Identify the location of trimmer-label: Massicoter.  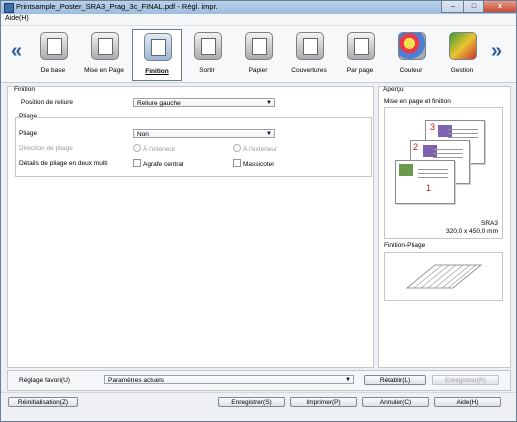
(259, 164).